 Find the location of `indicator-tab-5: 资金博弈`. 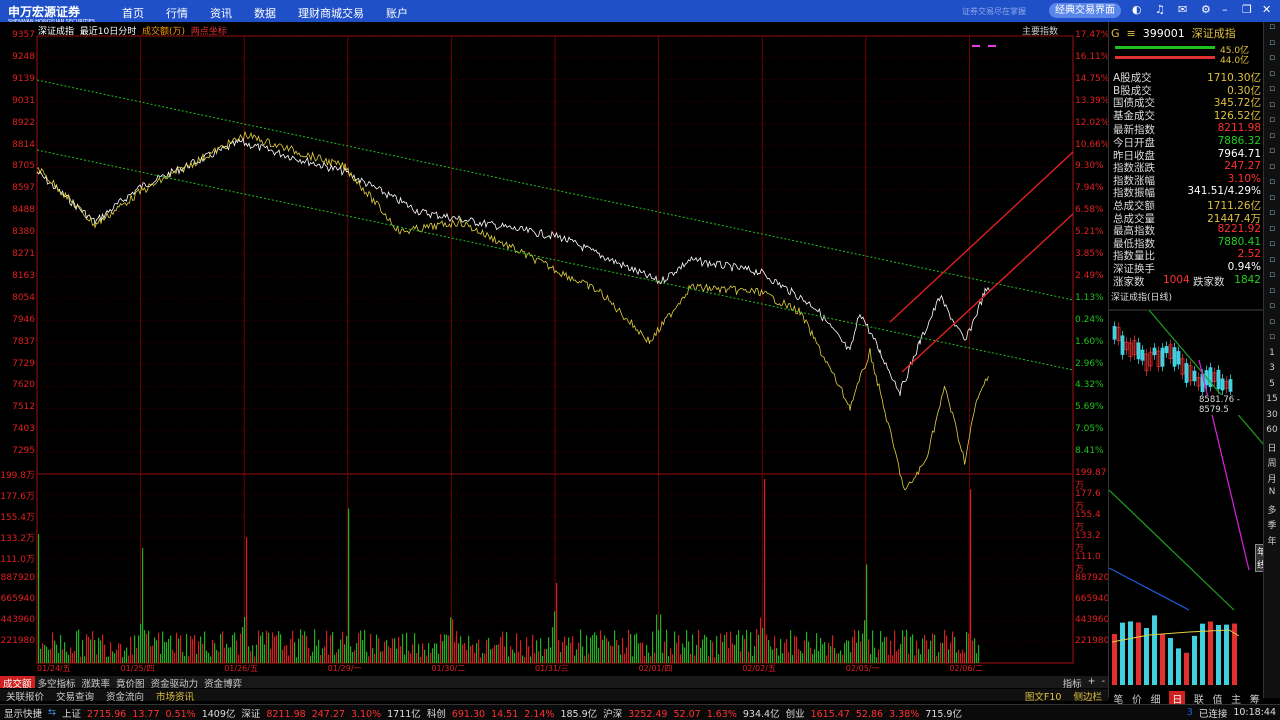

indicator-tab-5: 资金博弈 is located at coordinates (223, 683).